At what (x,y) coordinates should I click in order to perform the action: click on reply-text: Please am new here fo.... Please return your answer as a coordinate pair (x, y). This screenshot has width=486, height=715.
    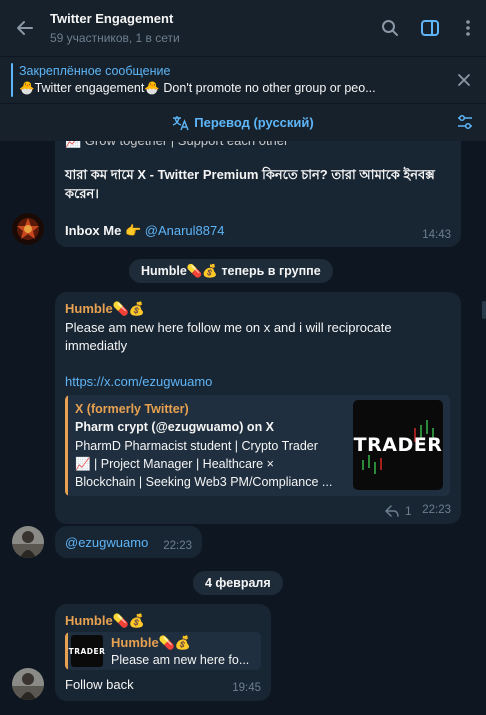
    Looking at the image, I should click on (180, 660).